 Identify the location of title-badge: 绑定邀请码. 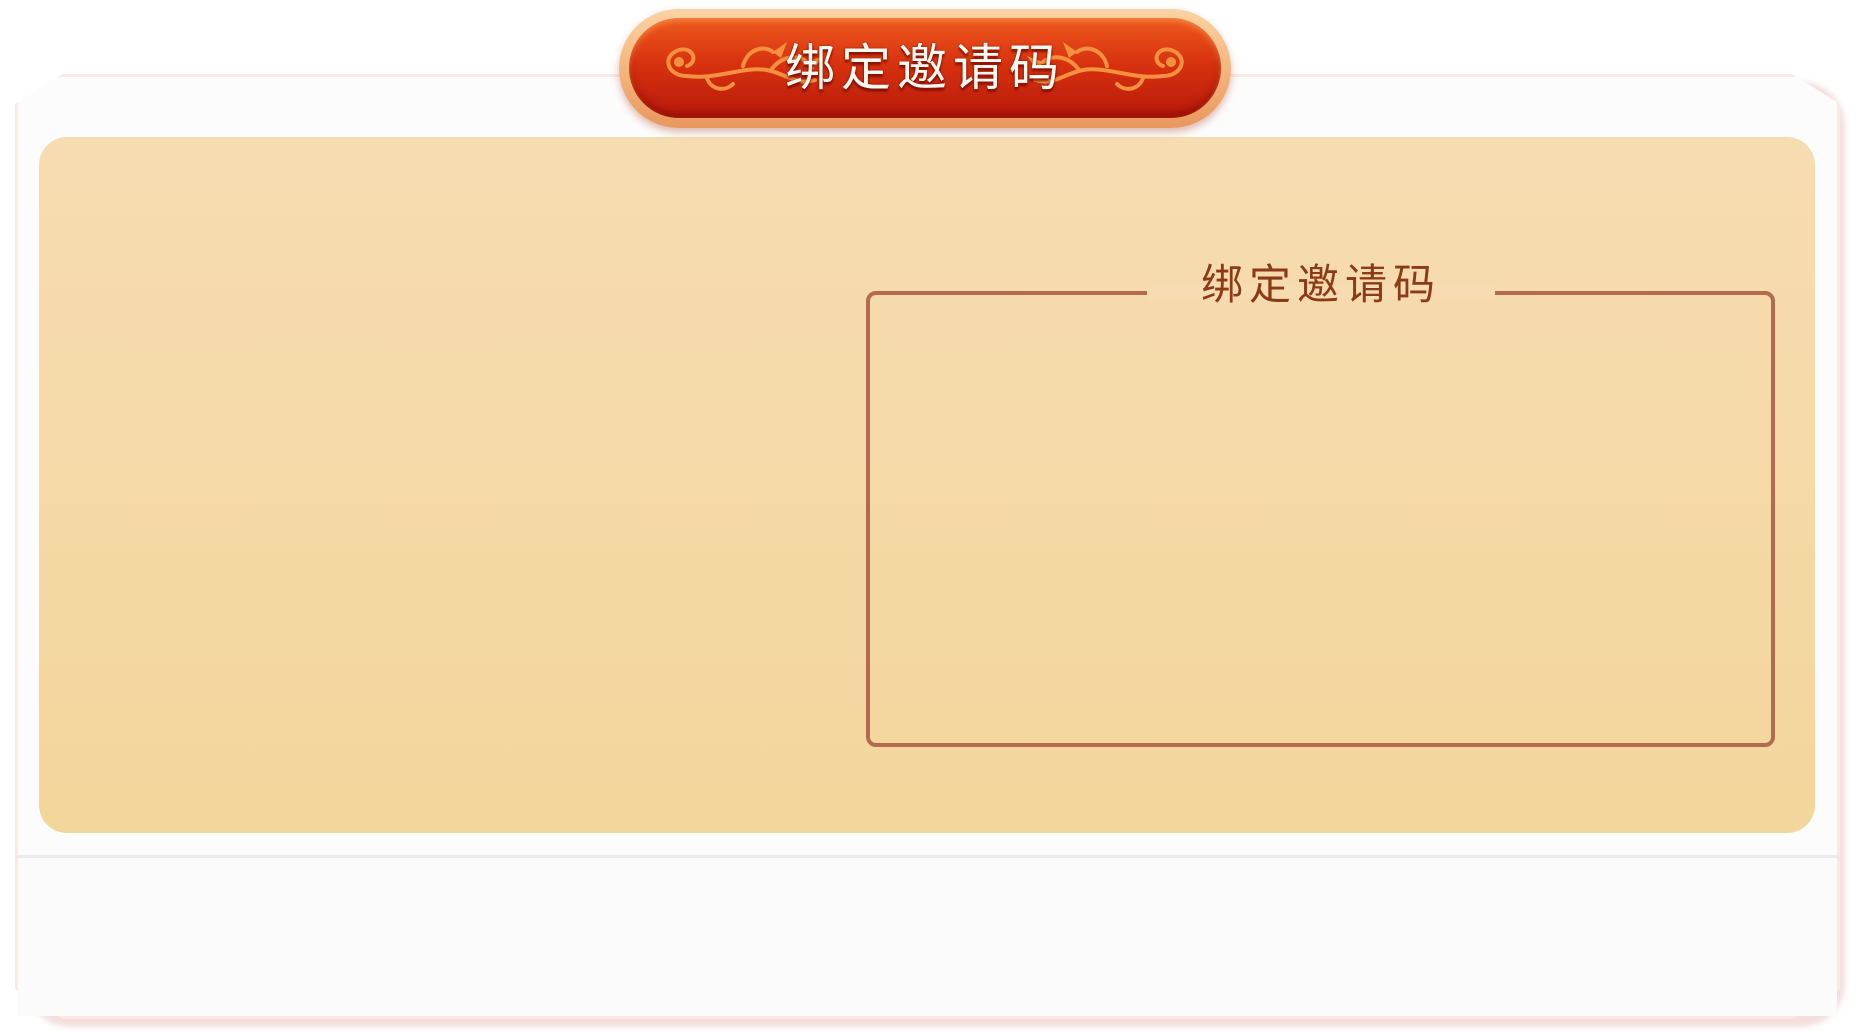
(925, 68).